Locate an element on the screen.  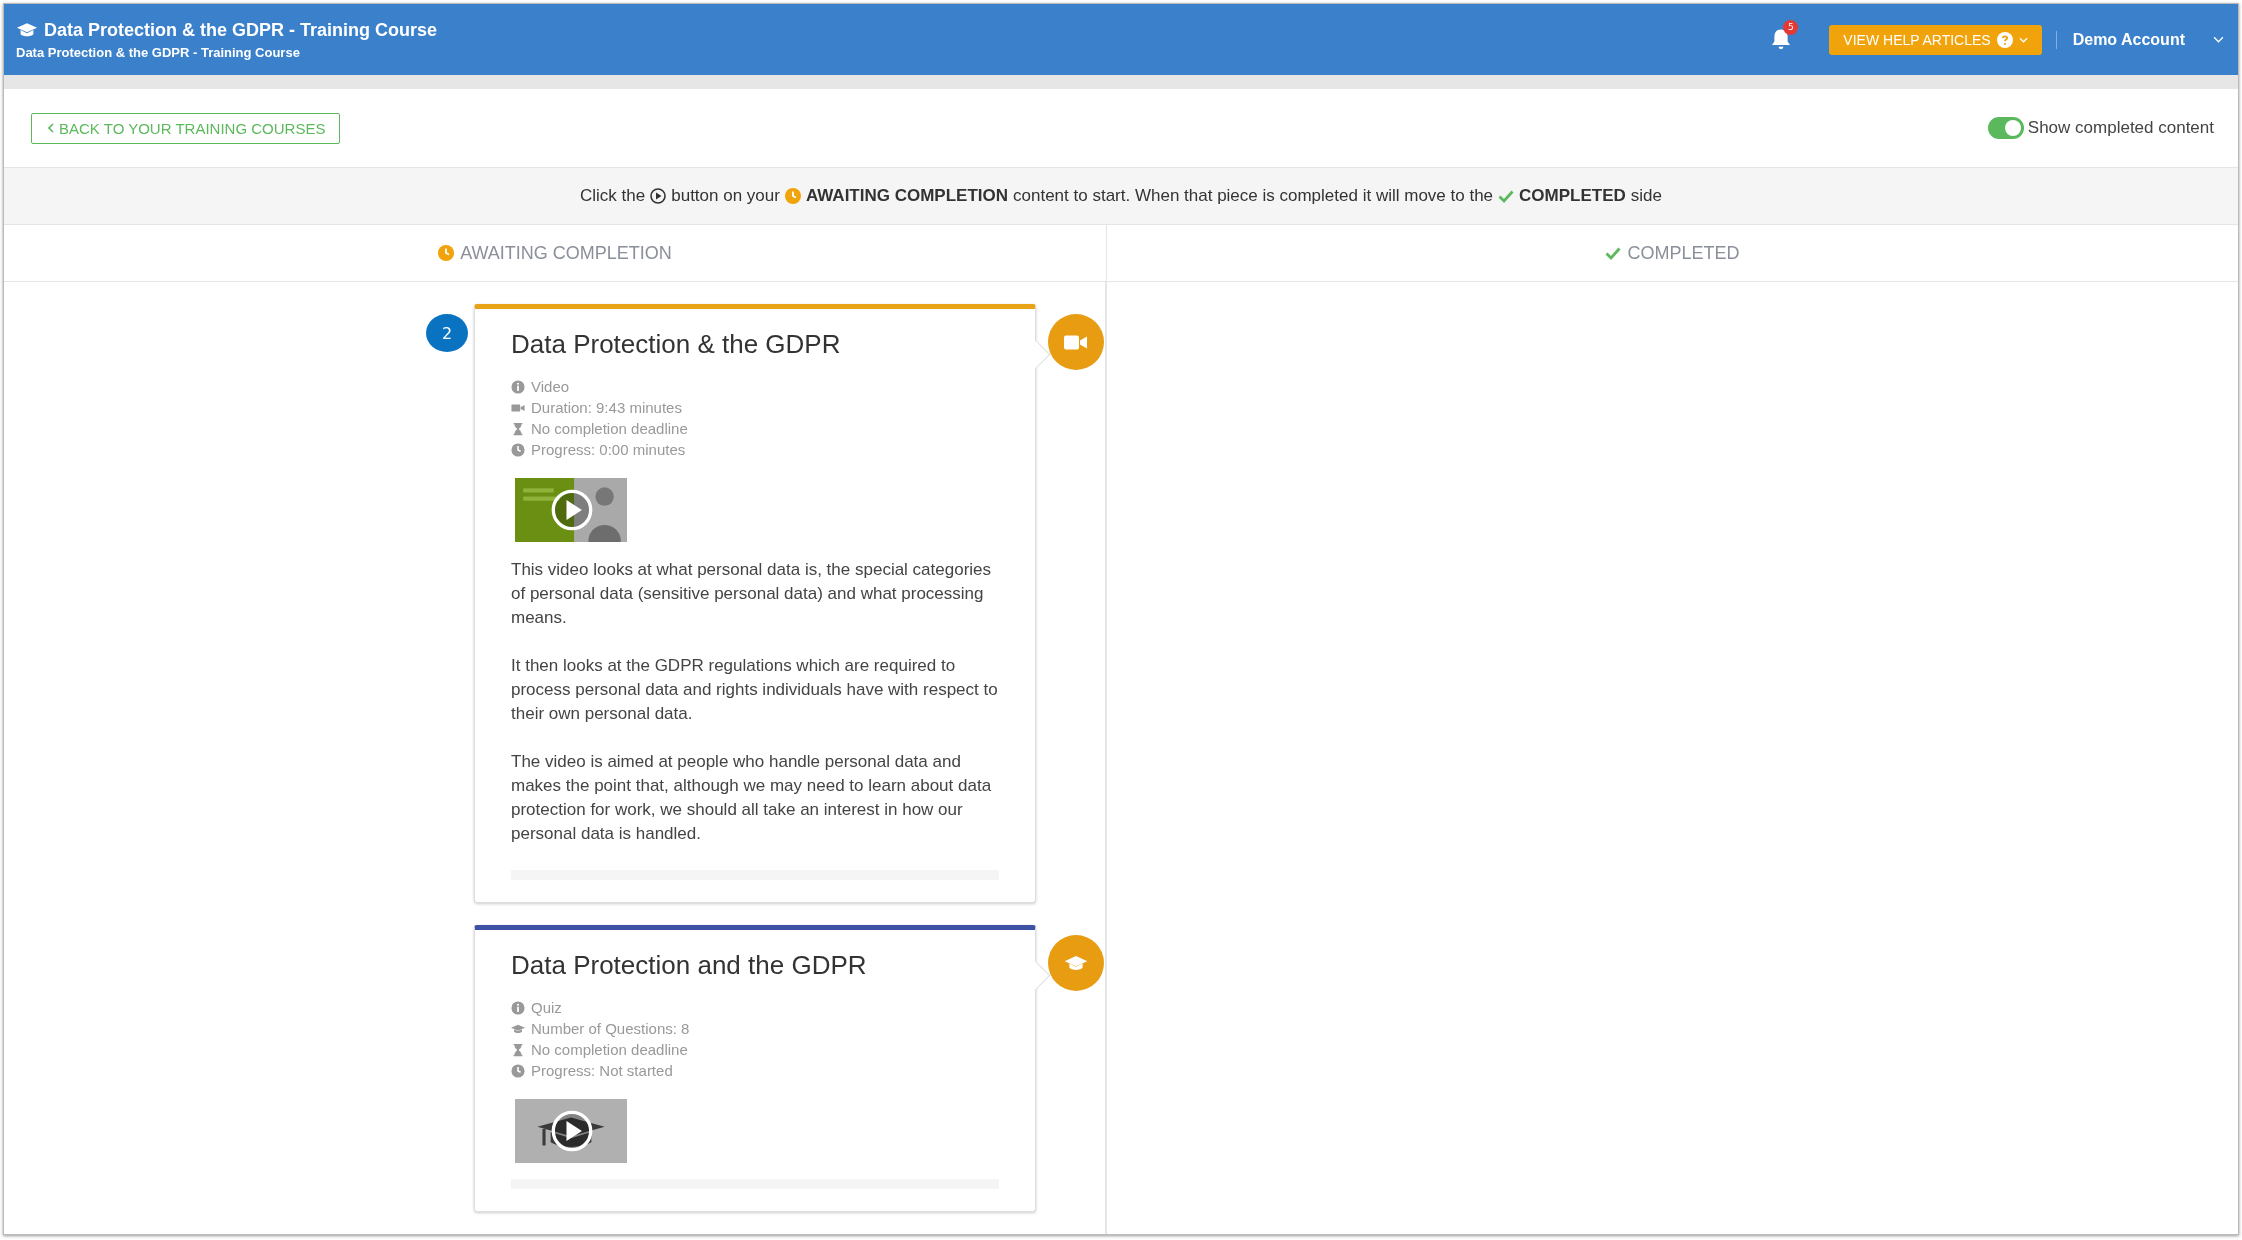
column-heading: AWAITING COMPLETION is located at coordinates (566, 253).